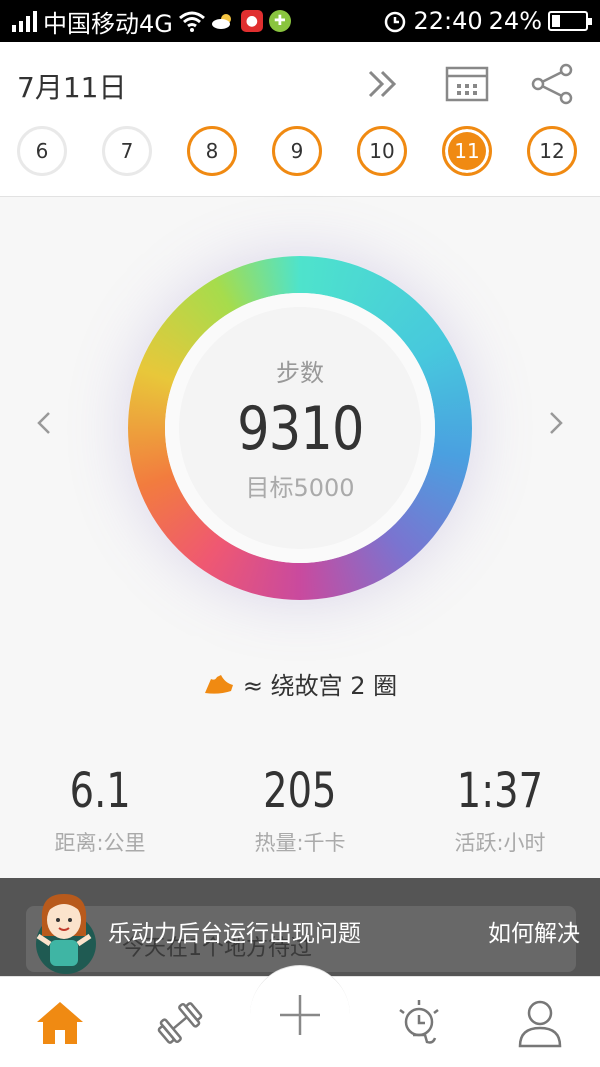  Describe the element at coordinates (218, 684) in the screenshot. I see `shoe-icon` at that location.